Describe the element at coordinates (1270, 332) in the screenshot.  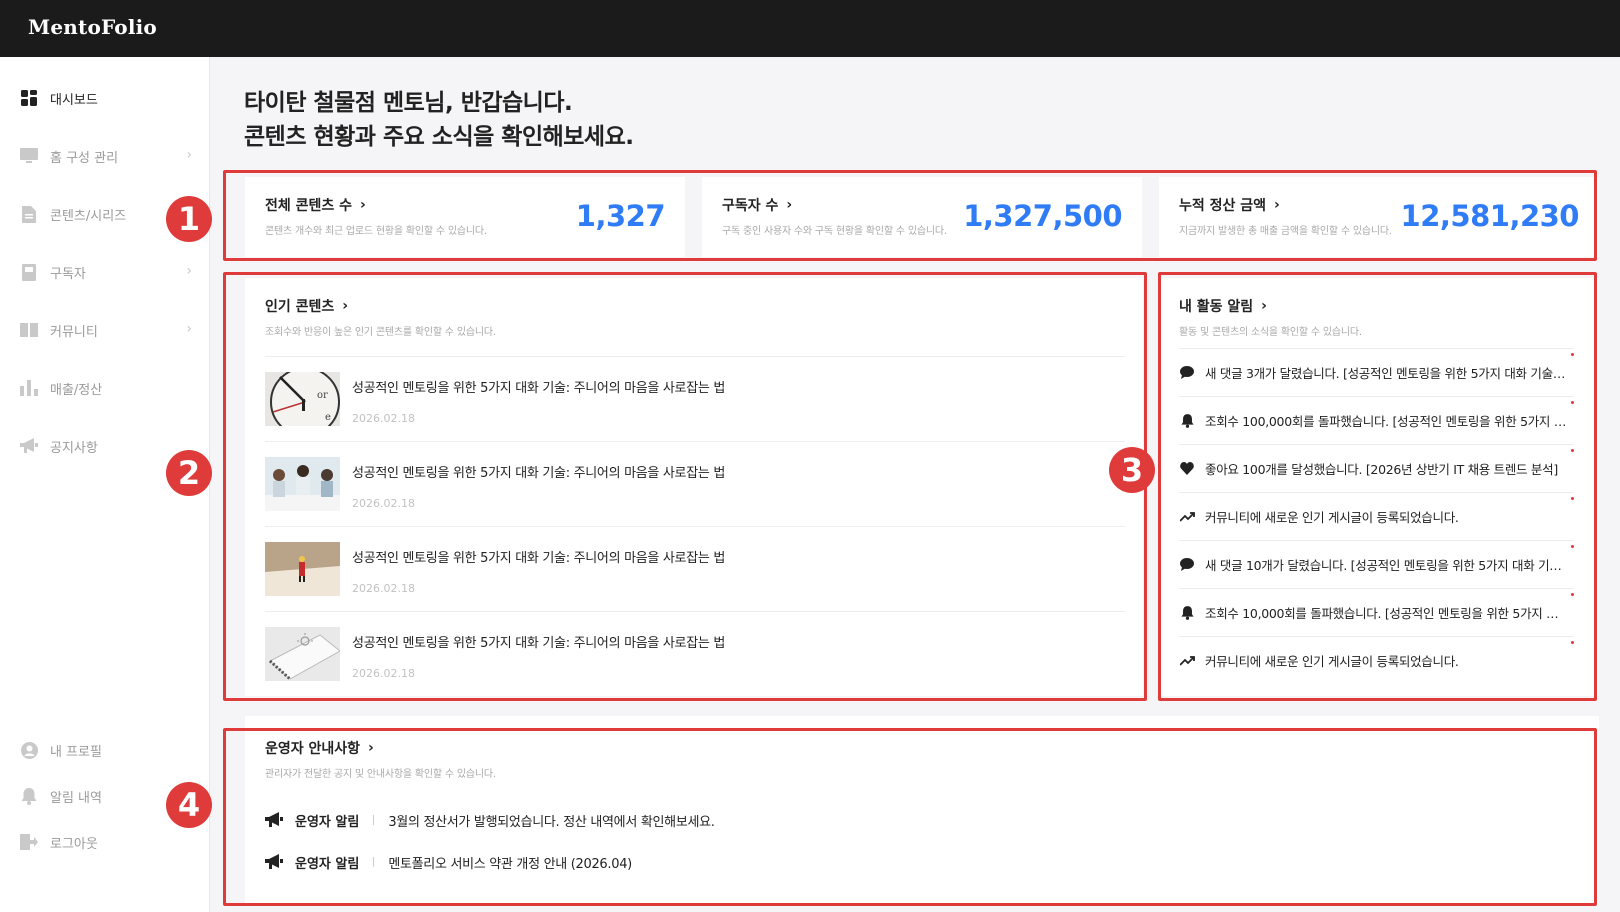
I see `section-desc: 활동 및 콘텐츠의 소식을 확인할 수 있습니다.` at that location.